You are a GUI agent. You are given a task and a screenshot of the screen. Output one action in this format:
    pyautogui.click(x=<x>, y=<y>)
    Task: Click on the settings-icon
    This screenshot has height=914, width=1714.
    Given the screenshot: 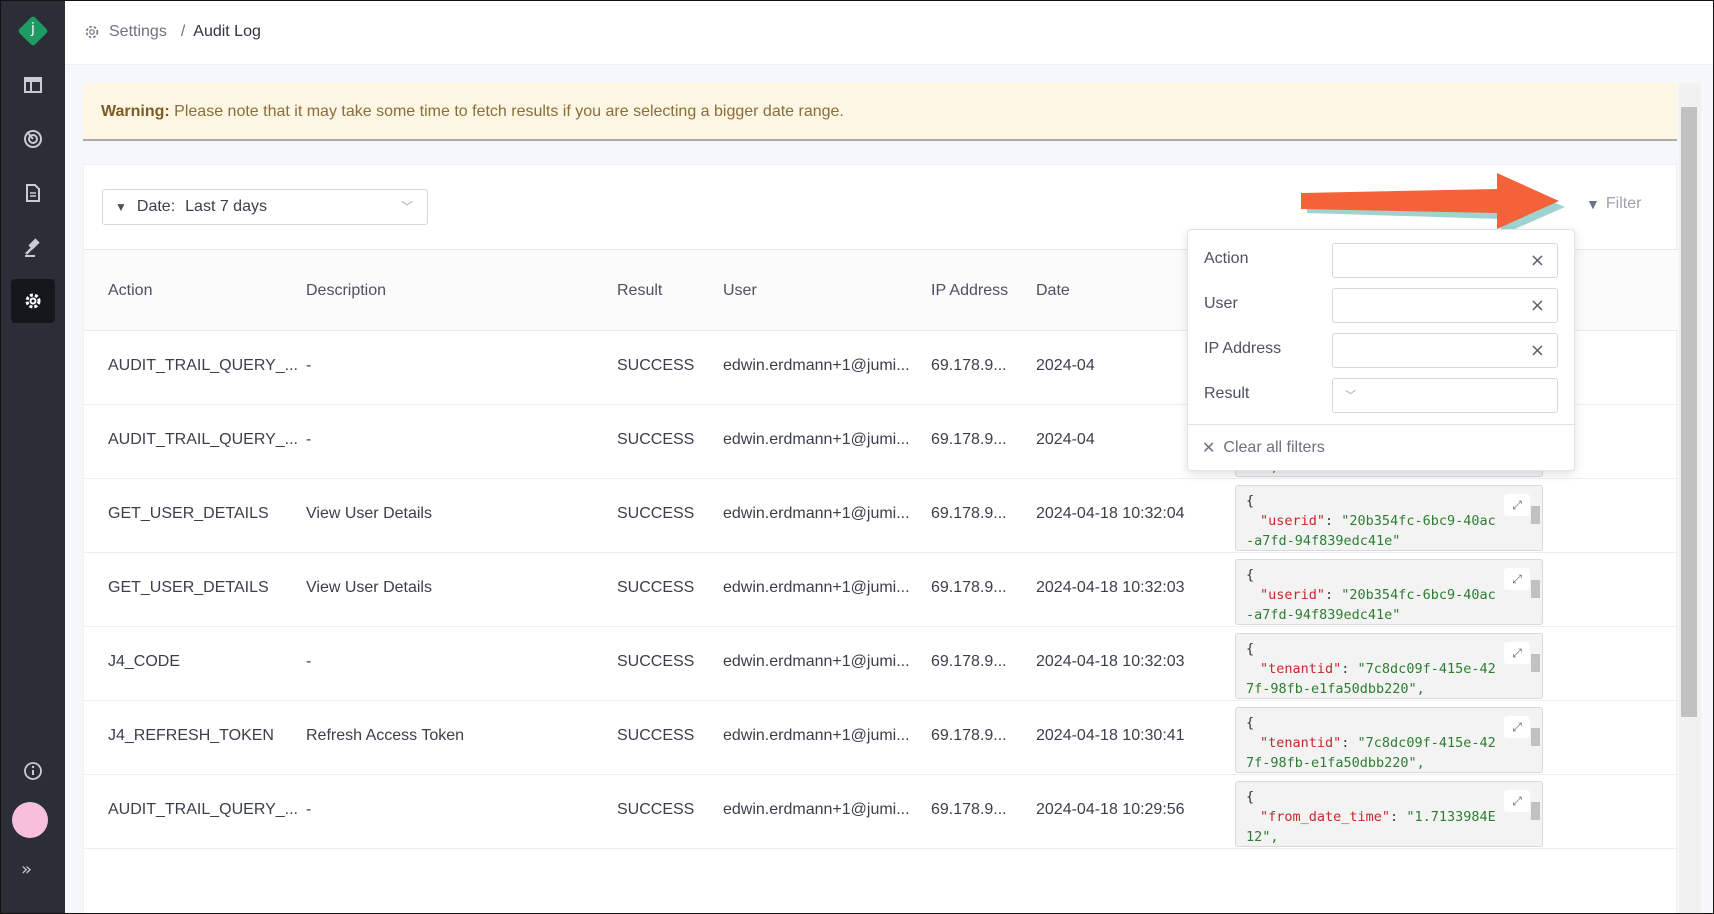 What is the action you would take?
    pyautogui.click(x=33, y=301)
    